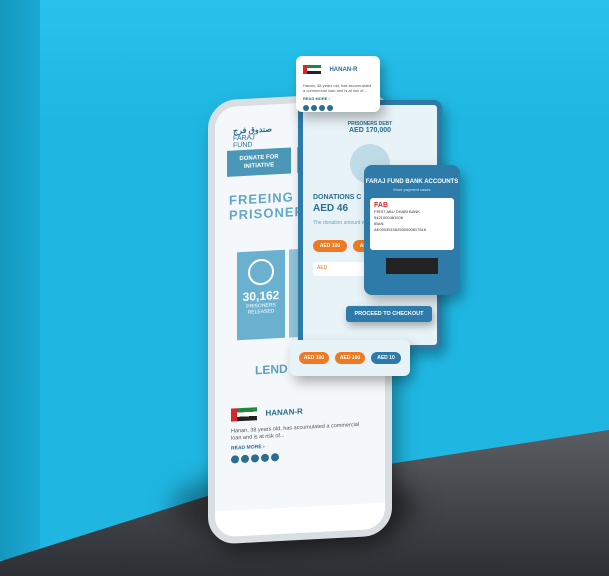 The image size is (609, 576). What do you see at coordinates (412, 182) in the screenshot?
I see `bank-card-title: FARAJ FUND BANK ACCOUNTS` at bounding box center [412, 182].